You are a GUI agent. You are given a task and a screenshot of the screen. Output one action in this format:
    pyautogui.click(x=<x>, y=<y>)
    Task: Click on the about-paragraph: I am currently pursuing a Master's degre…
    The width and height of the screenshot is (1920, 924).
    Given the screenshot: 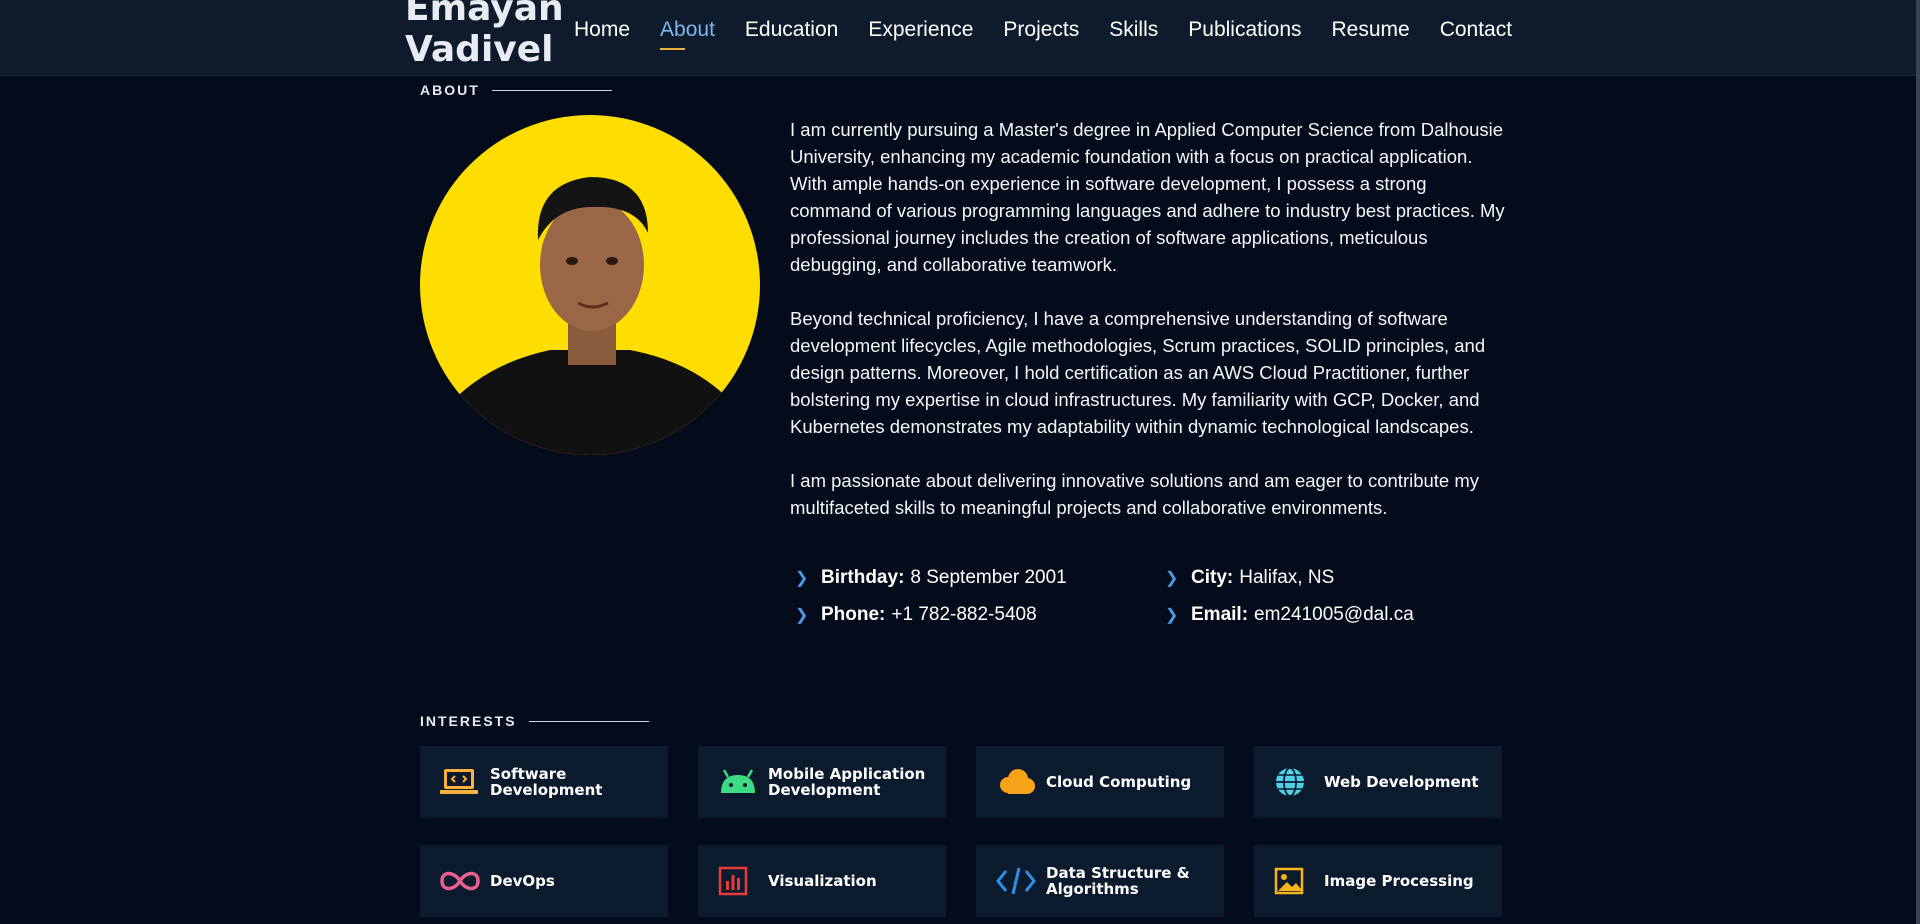 What is the action you would take?
    pyautogui.click(x=1147, y=197)
    